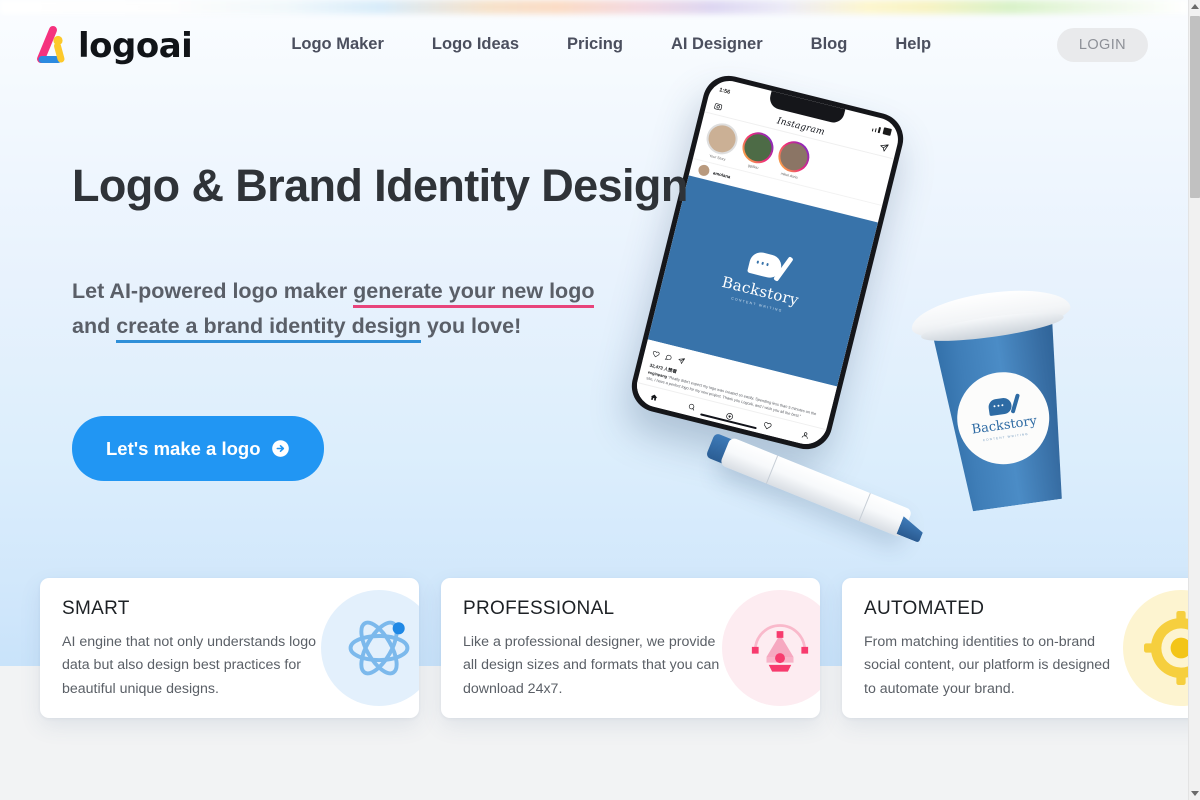 Image resolution: width=1200 pixels, height=800 pixels. Describe the element at coordinates (883, 148) in the screenshot. I see `direct-message-icon` at that location.